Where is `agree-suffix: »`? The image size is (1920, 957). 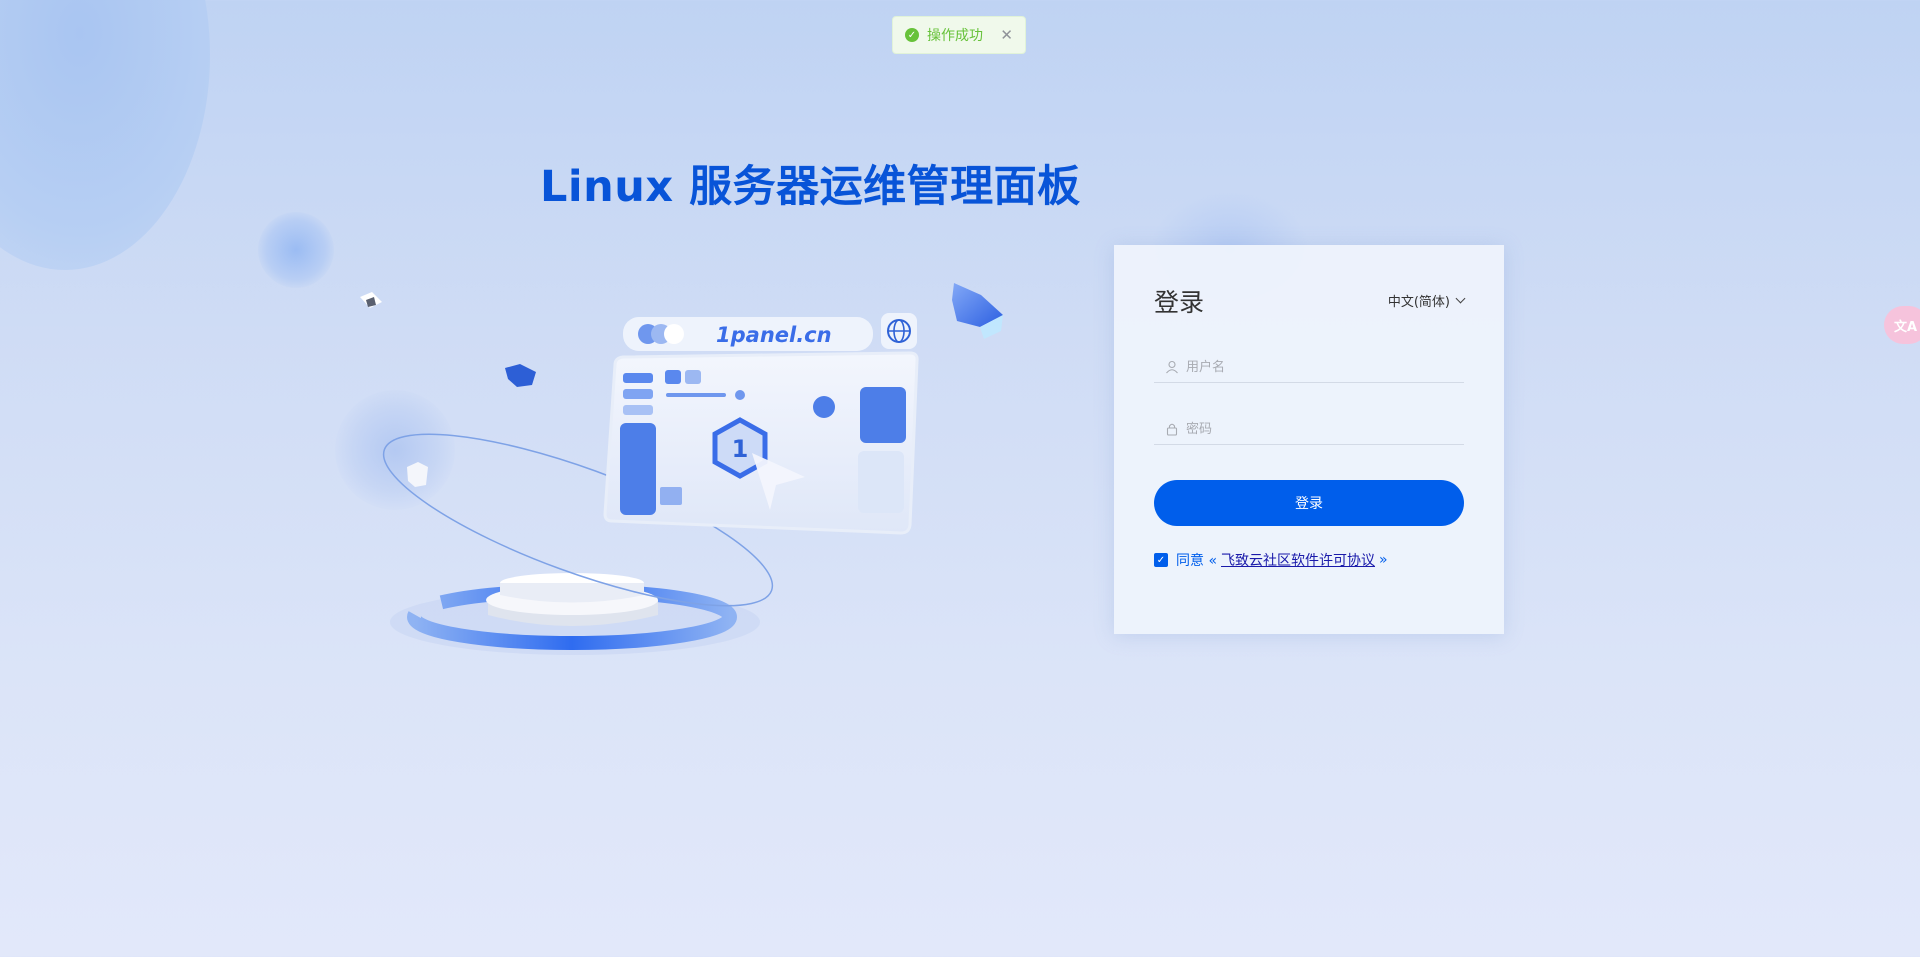 agree-suffix: » is located at coordinates (1383, 560).